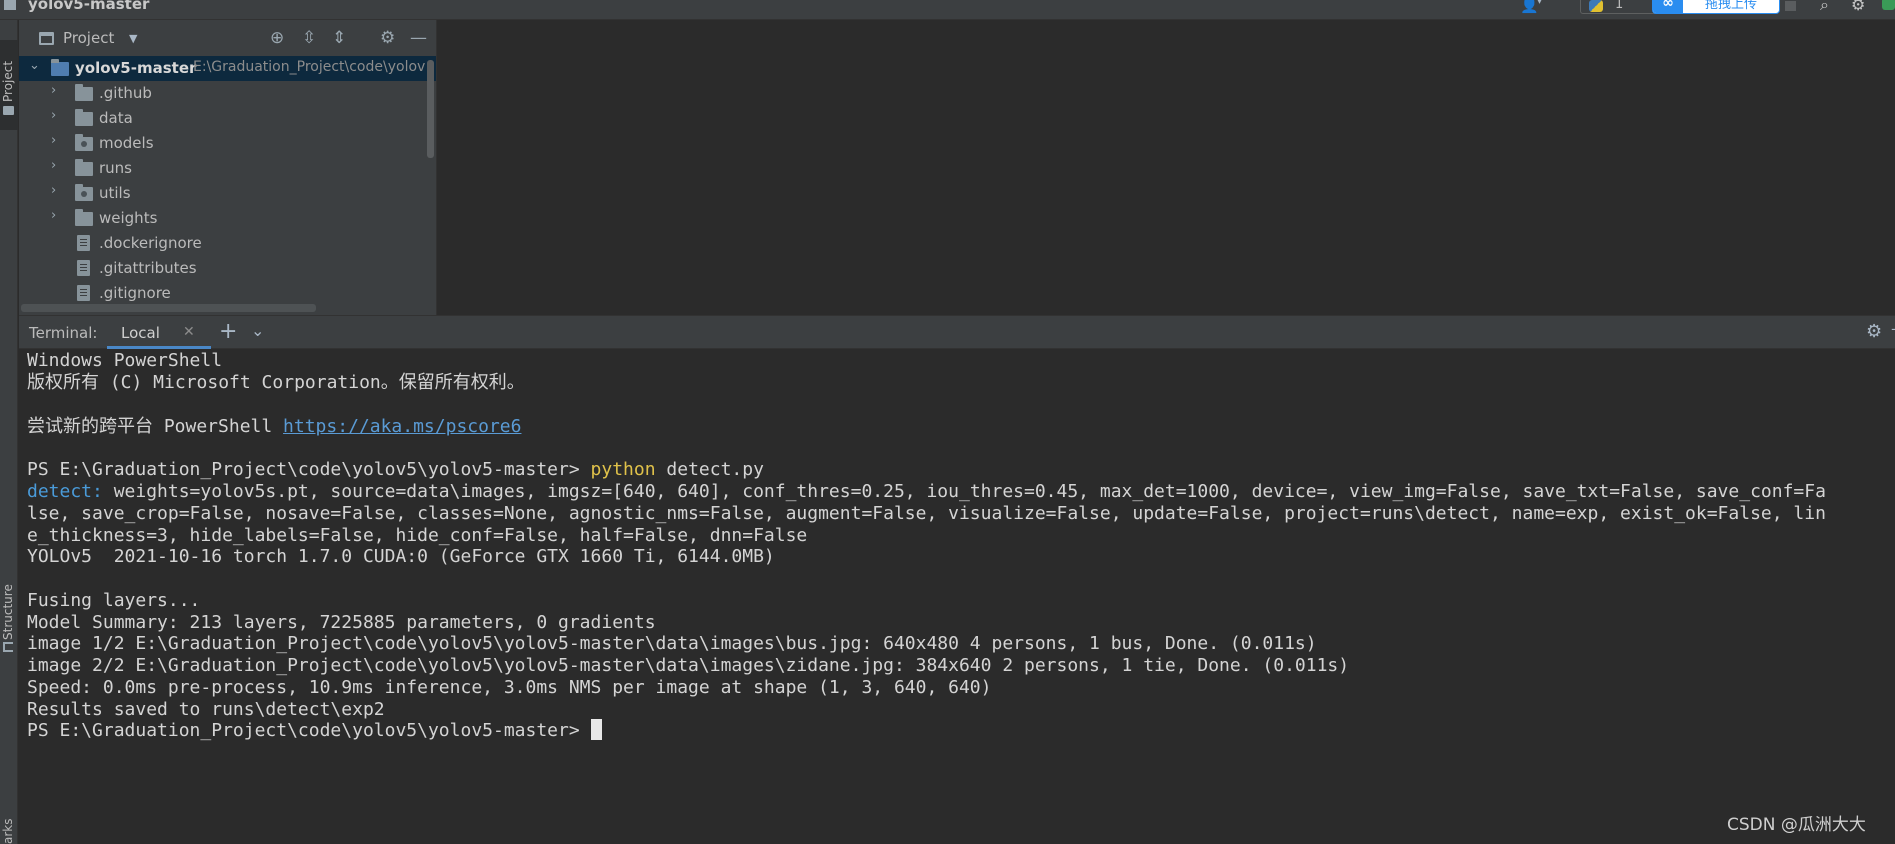 The height and width of the screenshot is (844, 1895). Describe the element at coordinates (10, 5) in the screenshot. I see `project-folder-icon` at that location.